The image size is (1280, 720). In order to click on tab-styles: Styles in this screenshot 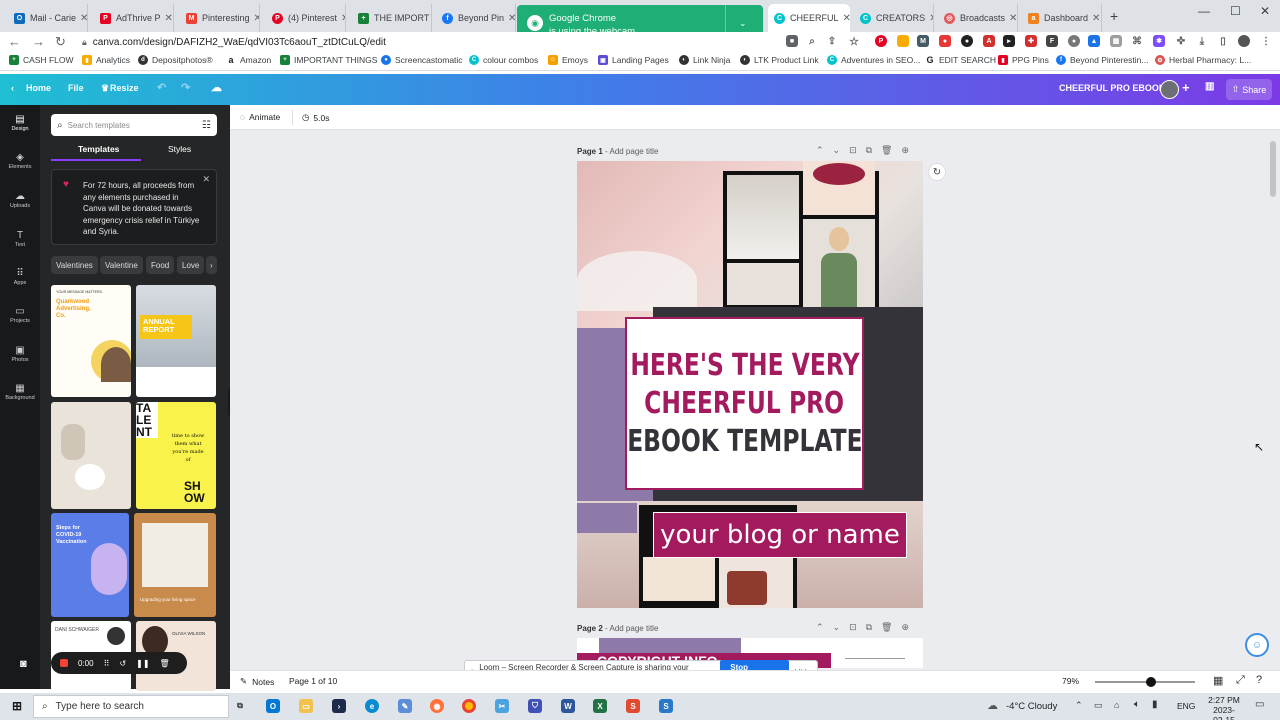, I will do `click(179, 149)`.